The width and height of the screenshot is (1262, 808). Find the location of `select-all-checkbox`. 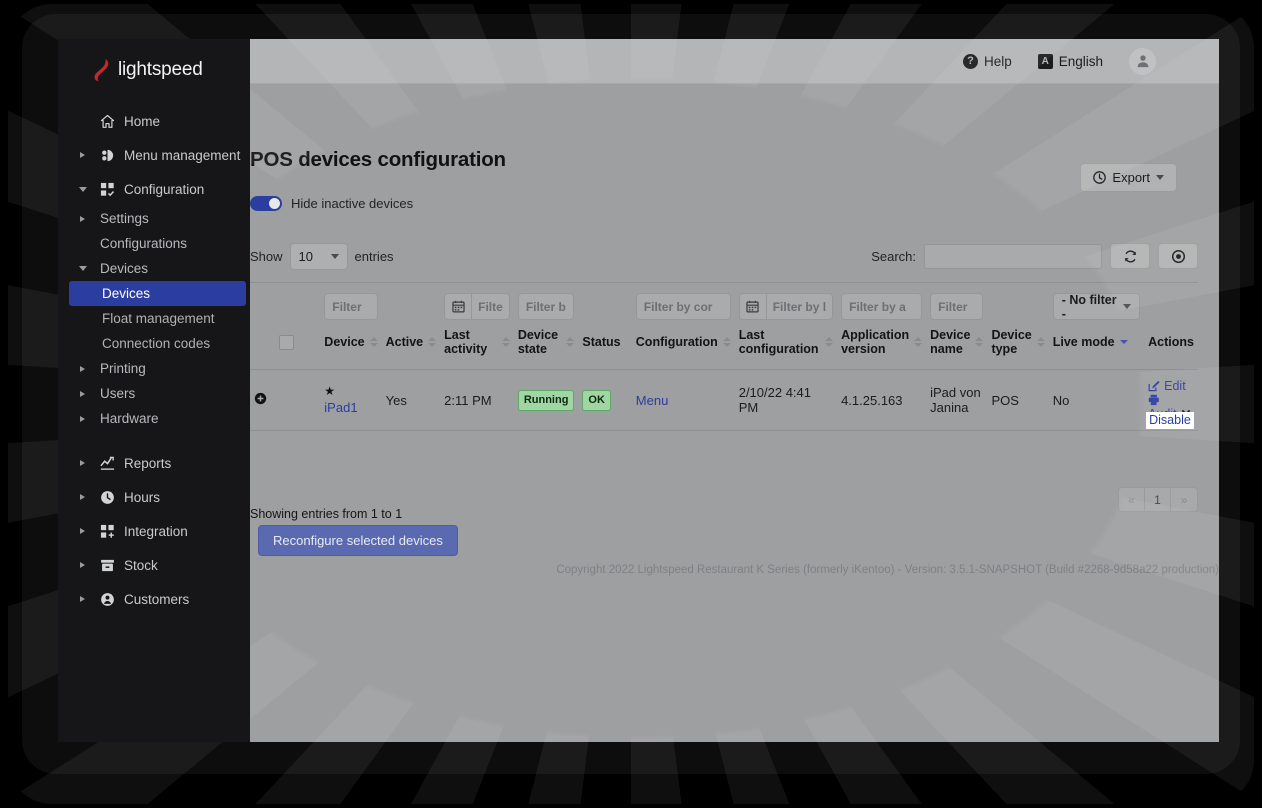

select-all-checkbox is located at coordinates (286, 342).